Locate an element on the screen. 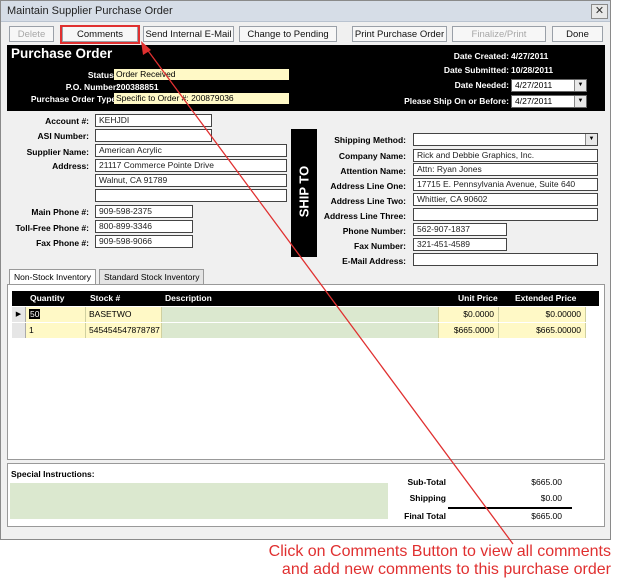  fax-number-label: Fax Number: is located at coordinates (380, 246).